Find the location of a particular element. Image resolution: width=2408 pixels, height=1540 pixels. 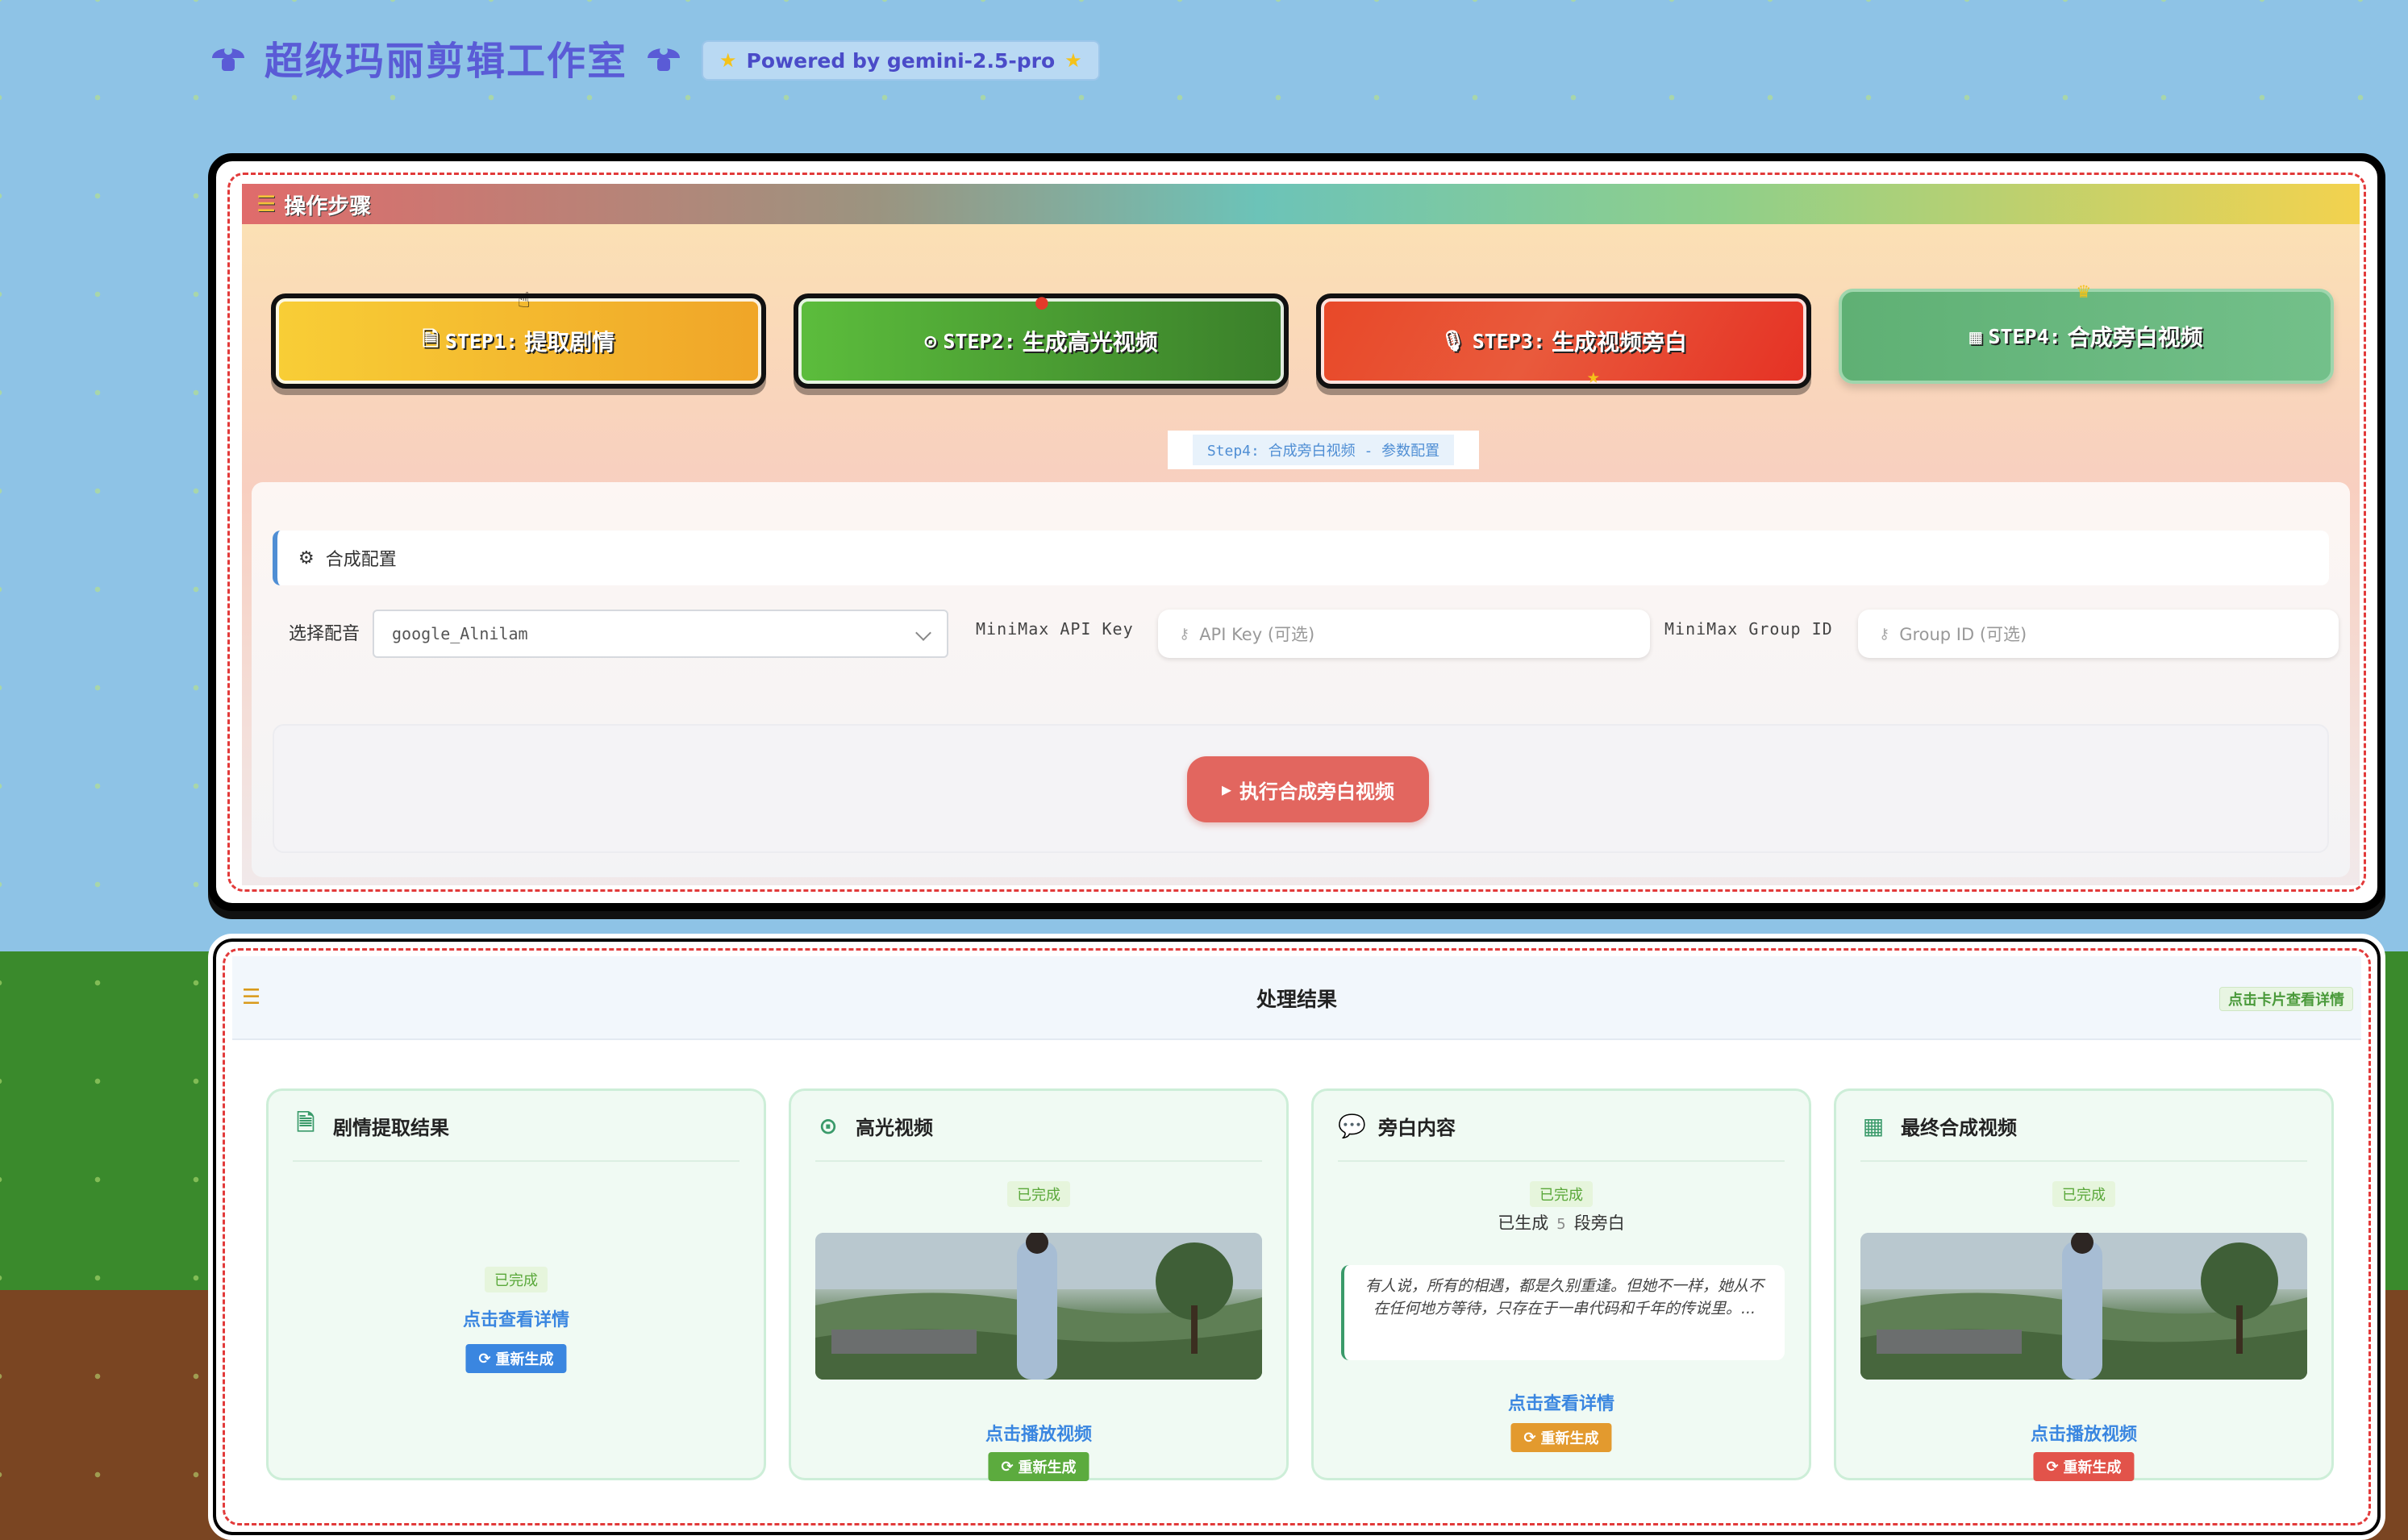

card-title: 高光视频 is located at coordinates (895, 1127).